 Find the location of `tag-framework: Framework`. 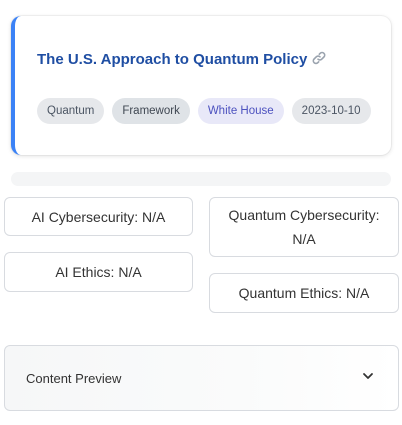

tag-framework: Framework is located at coordinates (151, 111).